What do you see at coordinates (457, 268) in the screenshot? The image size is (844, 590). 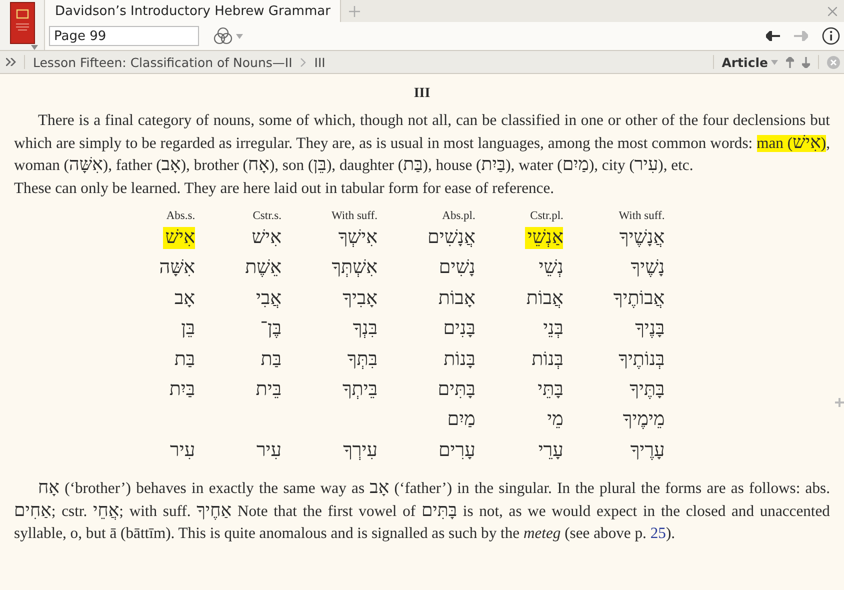 I see `table-cell-text: נָשִׁים` at bounding box center [457, 268].